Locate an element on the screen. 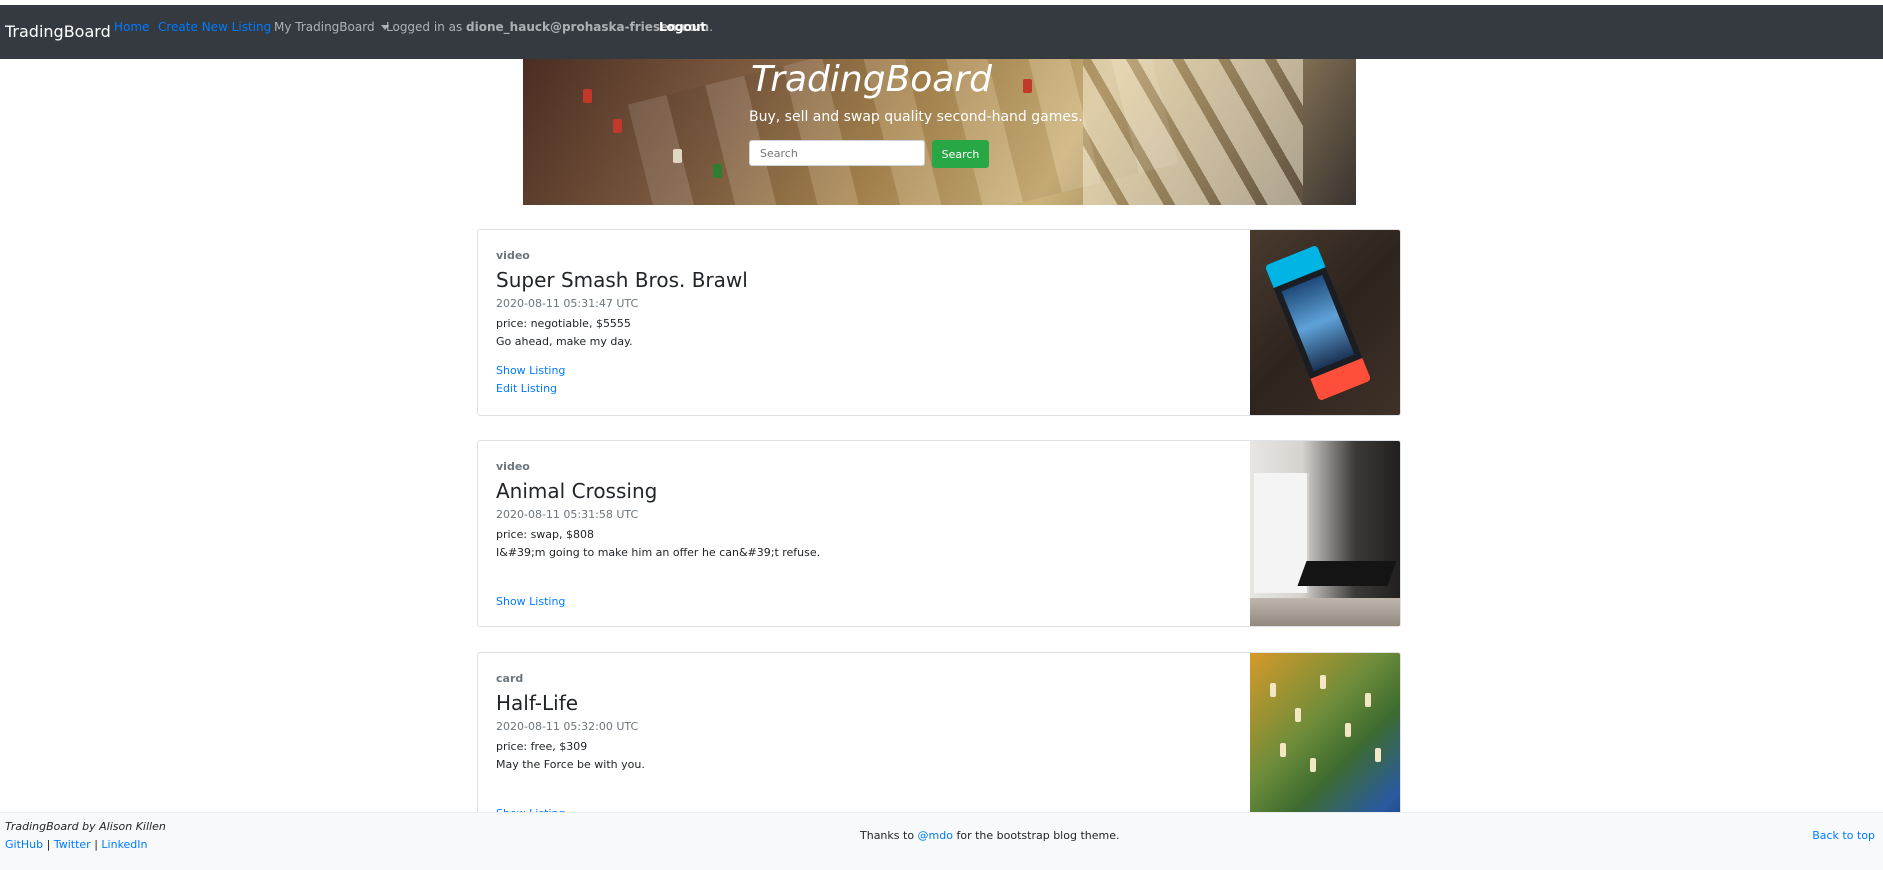  listing-date: 2020-08-11 05:31:47 UTC is located at coordinates (567, 303).